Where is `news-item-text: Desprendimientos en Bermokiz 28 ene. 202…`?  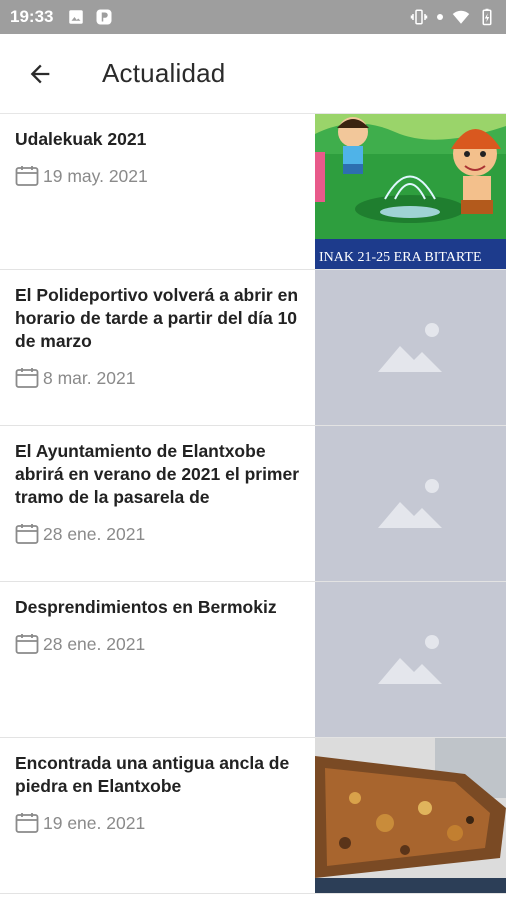
news-item-text: Desprendimientos en Bermokiz 28 ene. 202… is located at coordinates (157, 659).